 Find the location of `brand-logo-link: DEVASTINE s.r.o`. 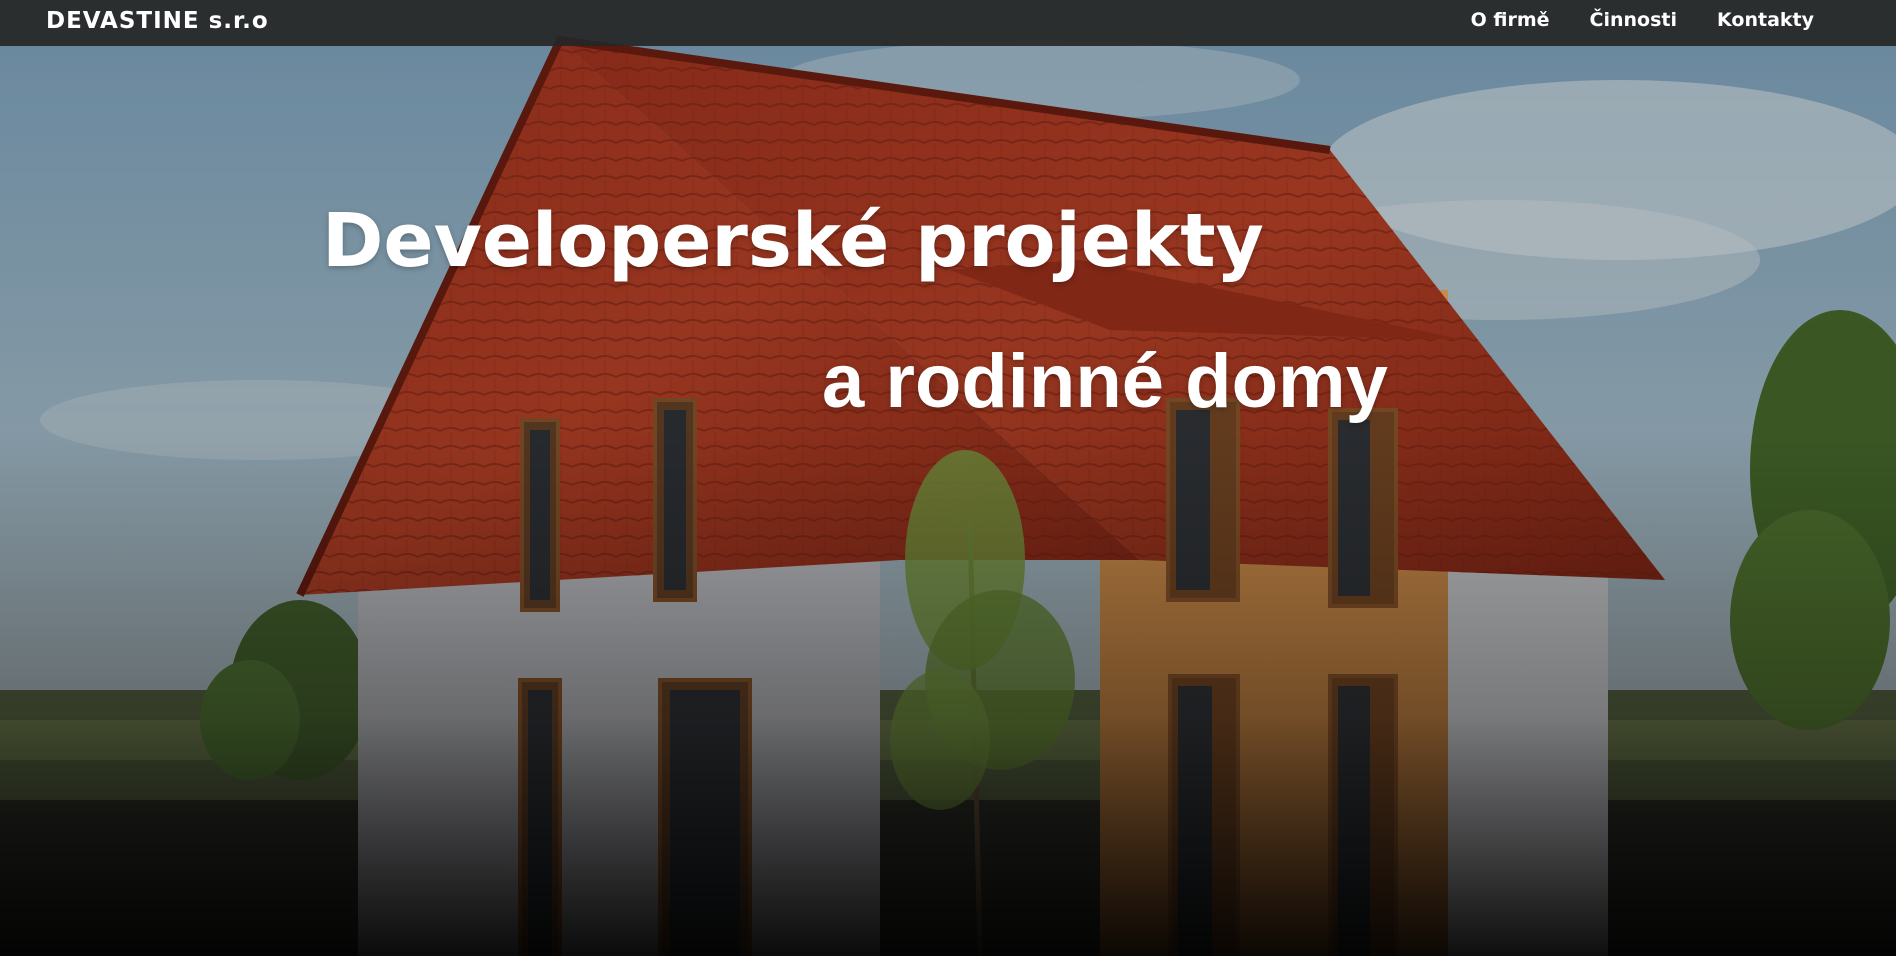

brand-logo-link: DEVASTINE s.r.o is located at coordinates (157, 21).